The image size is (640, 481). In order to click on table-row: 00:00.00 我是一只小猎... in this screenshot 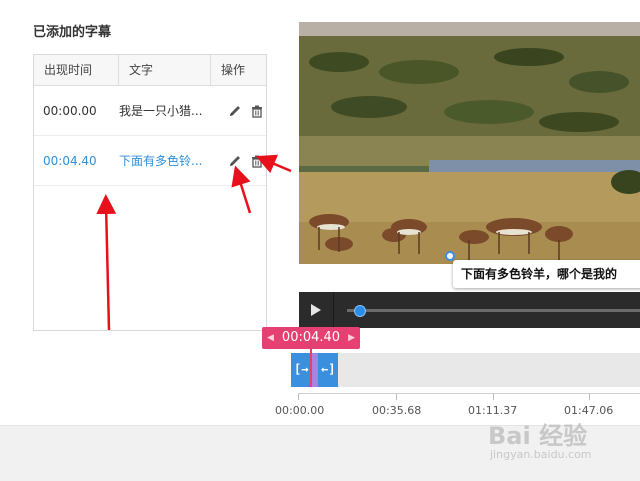, I will do `click(150, 111)`.